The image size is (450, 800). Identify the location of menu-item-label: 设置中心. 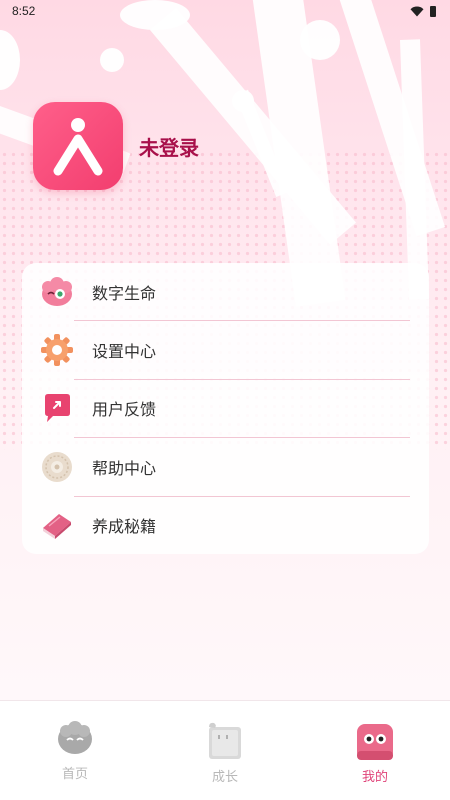
(124, 351).